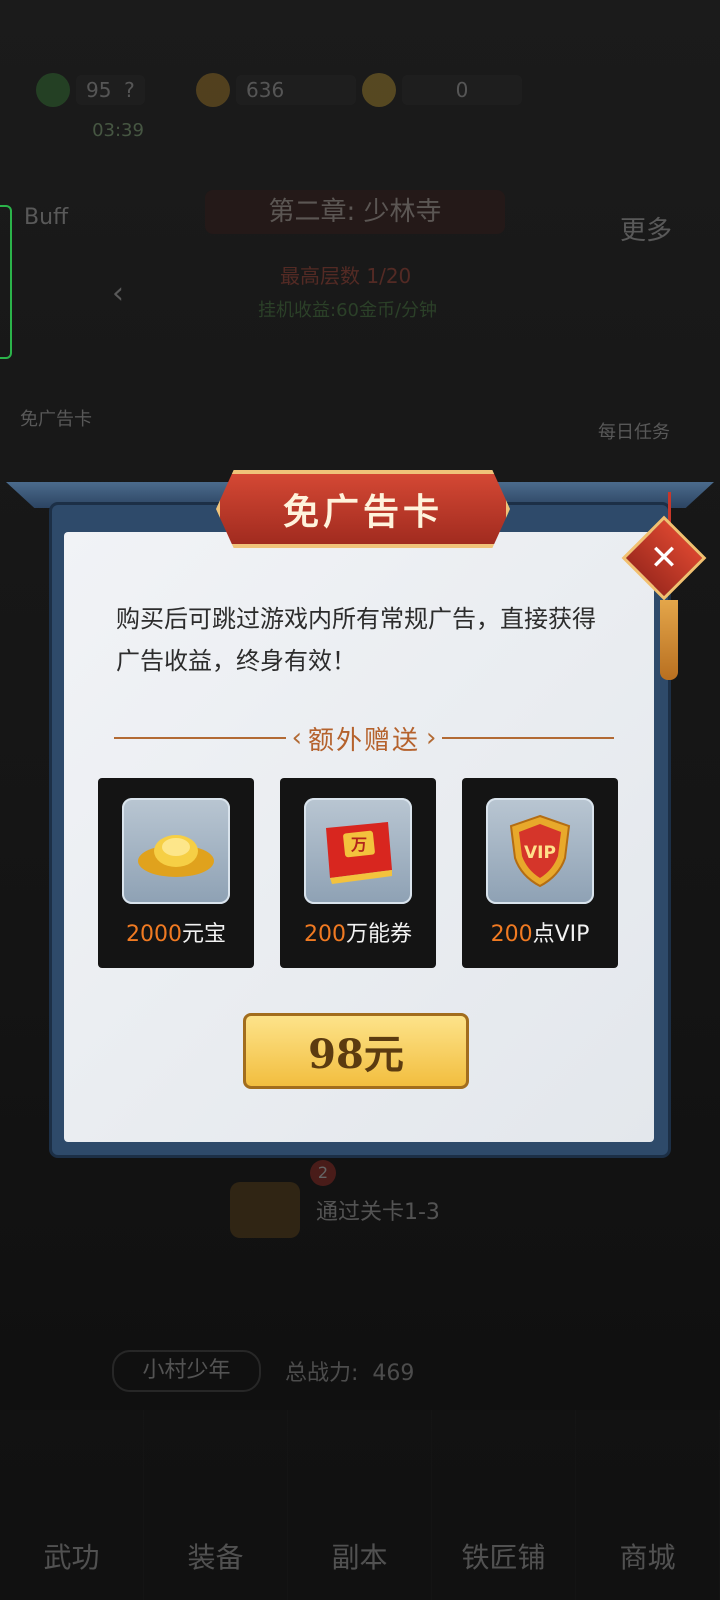 The image size is (720, 1600). What do you see at coordinates (200, 738) in the screenshot?
I see `divider-line-left` at bounding box center [200, 738].